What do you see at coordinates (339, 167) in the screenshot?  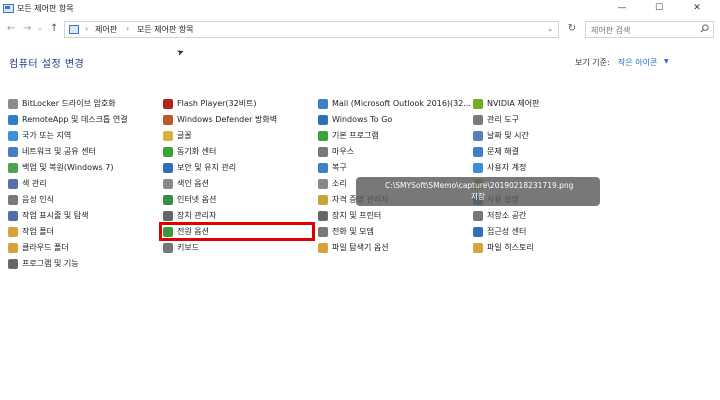 I see `control-panel-item-label: 복구` at bounding box center [339, 167].